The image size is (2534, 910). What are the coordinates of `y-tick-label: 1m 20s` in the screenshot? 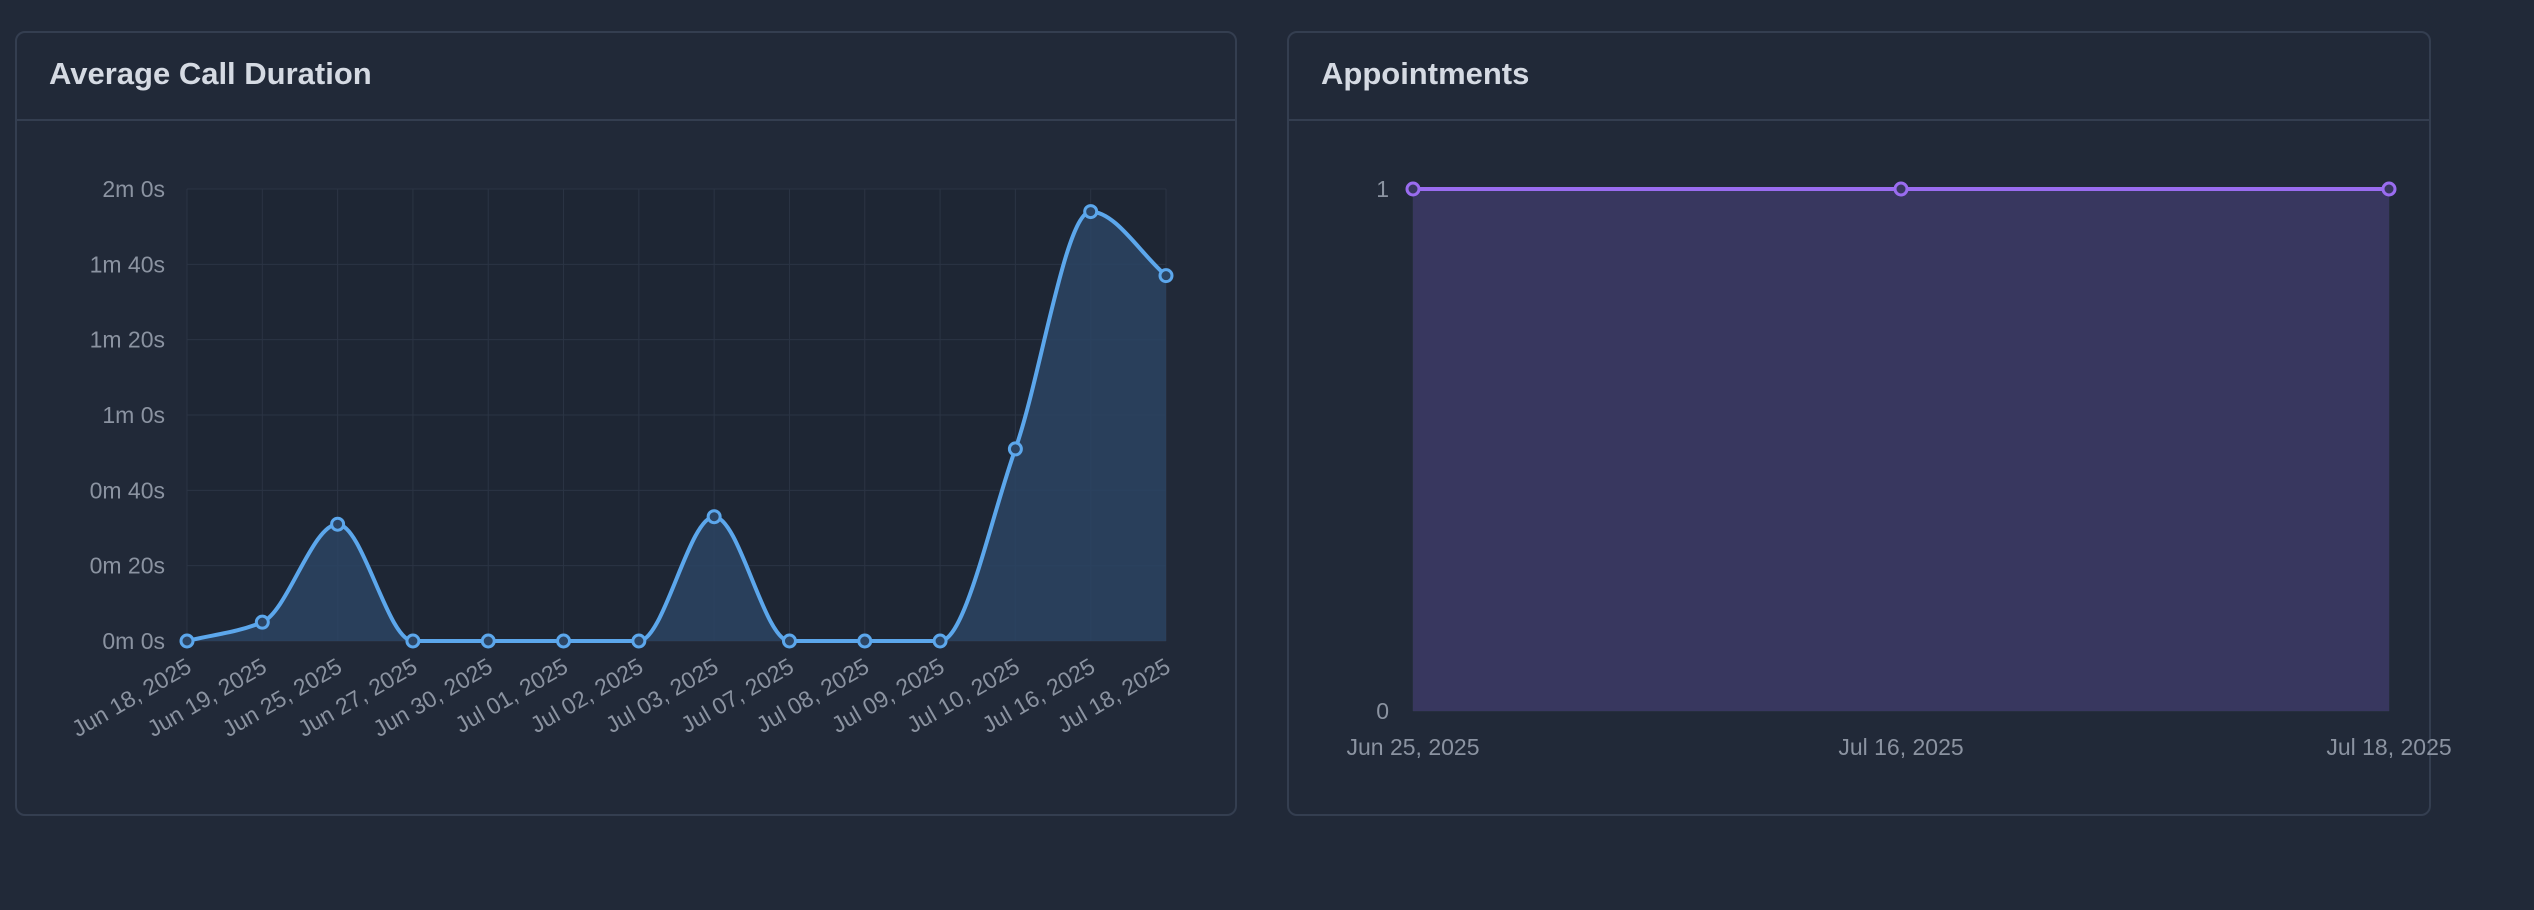 It's located at (127, 340).